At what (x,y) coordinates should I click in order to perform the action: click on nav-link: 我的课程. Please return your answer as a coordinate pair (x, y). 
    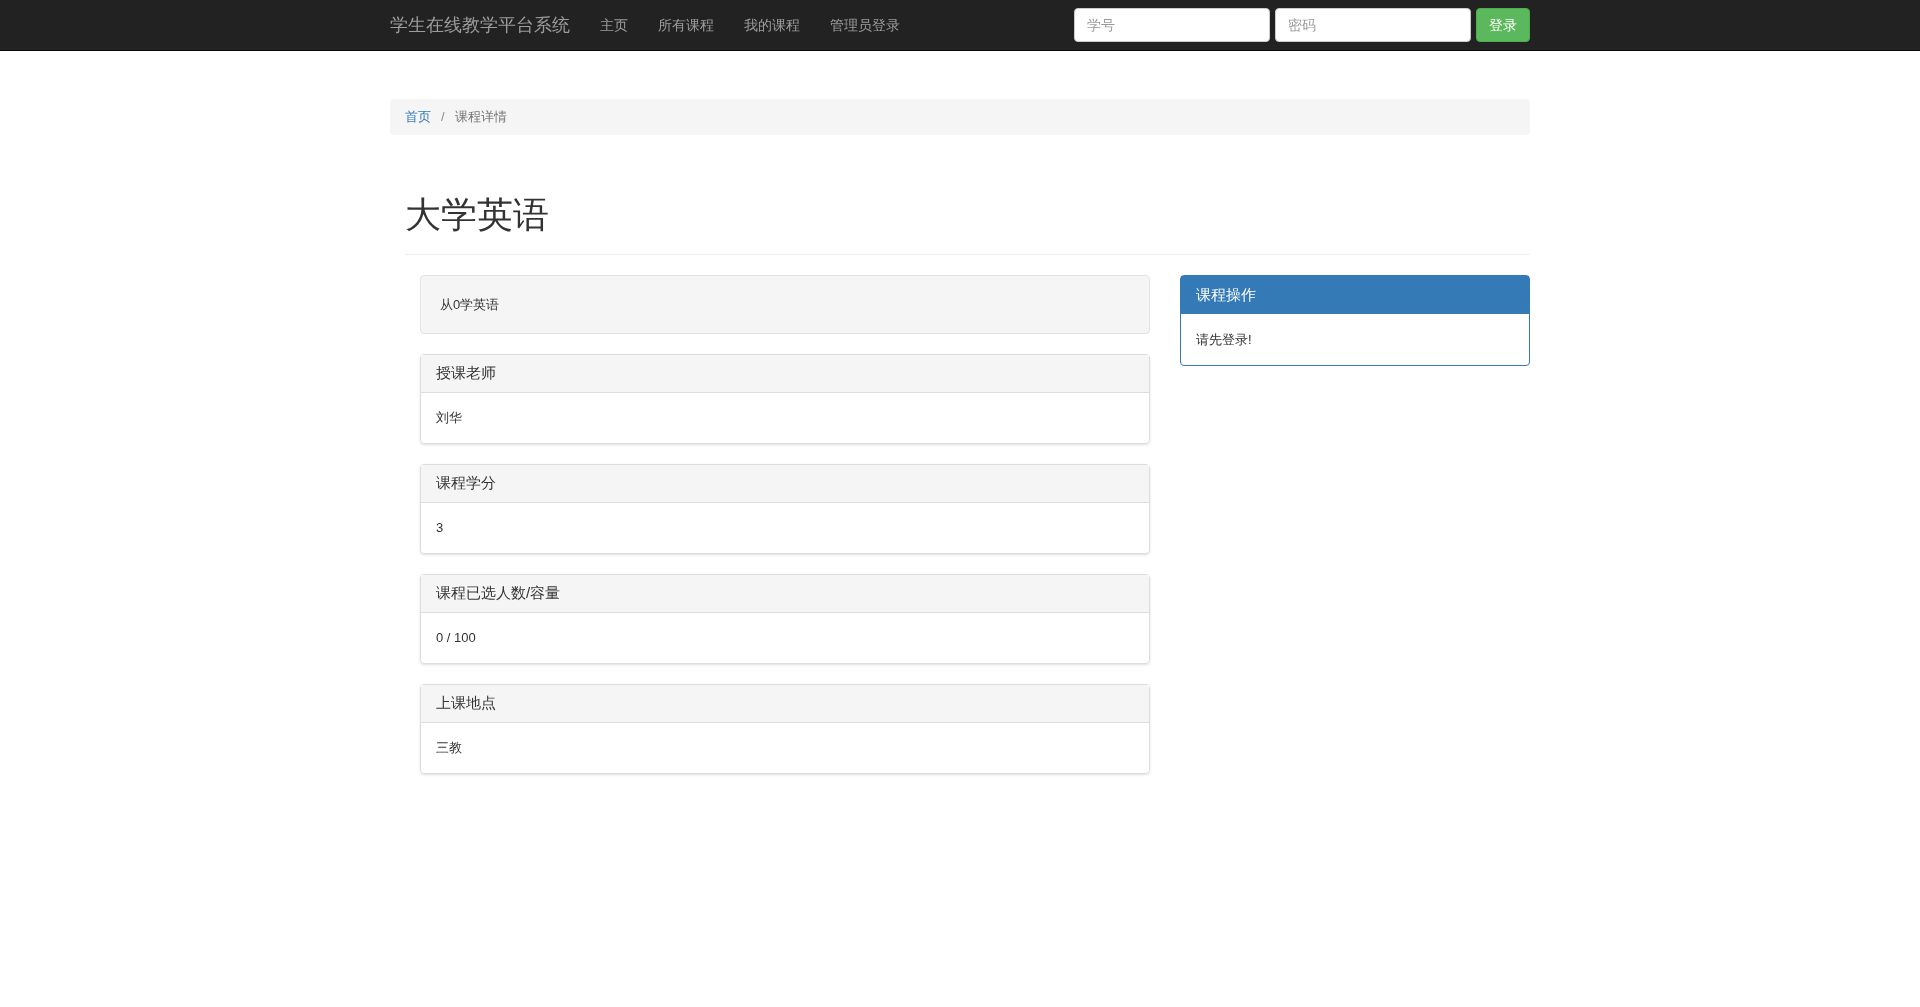
    Looking at the image, I should click on (772, 25).